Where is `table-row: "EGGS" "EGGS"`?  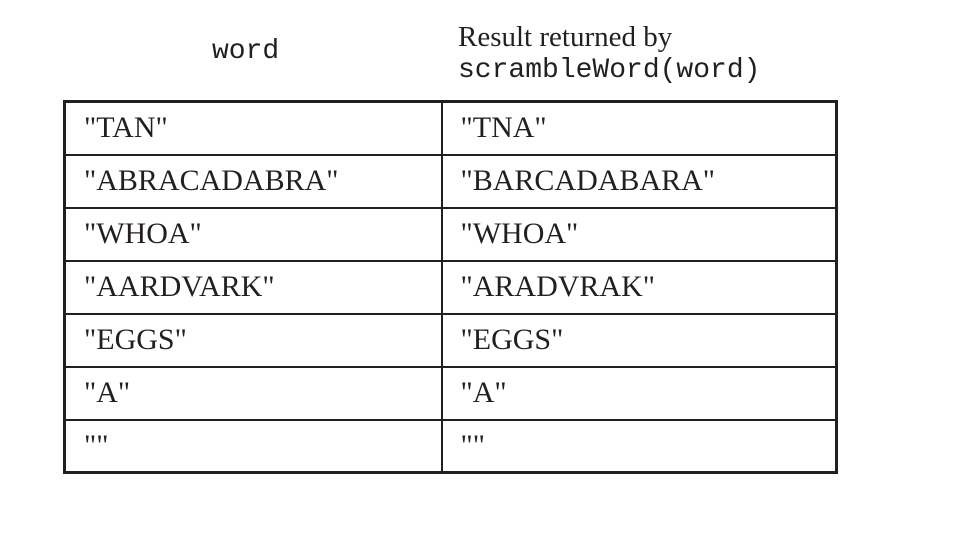 table-row: "EGGS" "EGGS" is located at coordinates (450, 340).